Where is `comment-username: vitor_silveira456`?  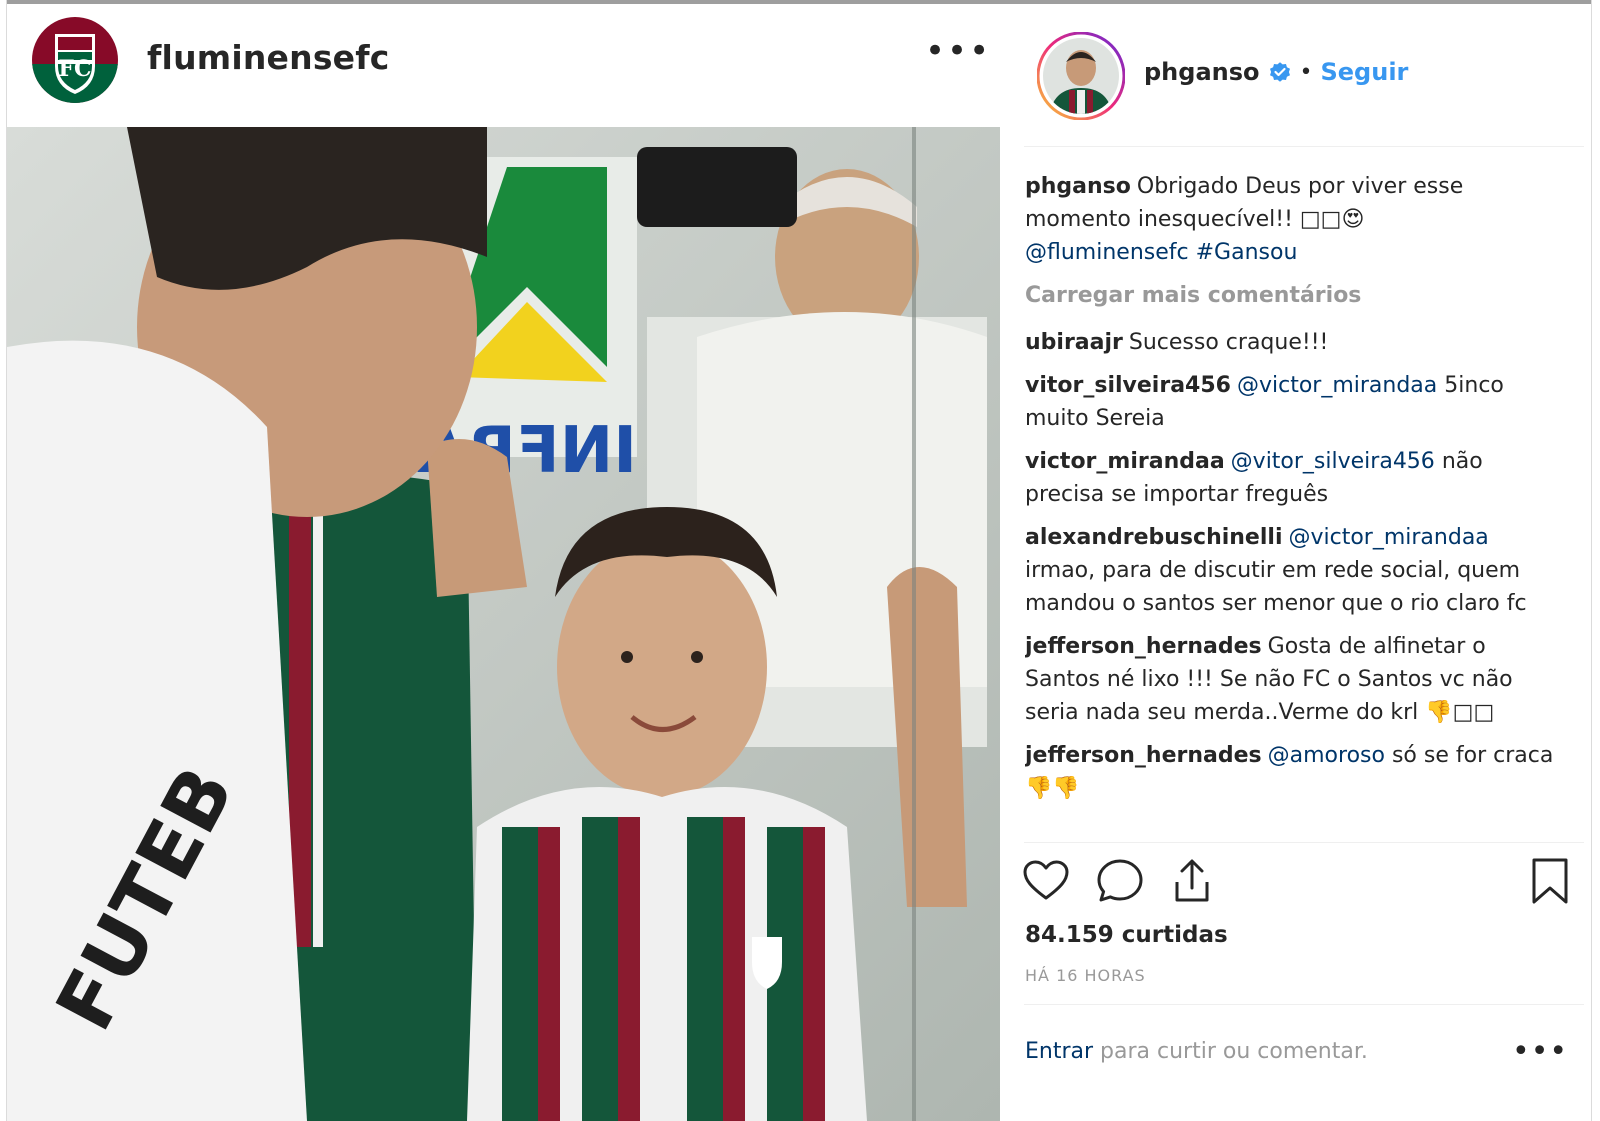 comment-username: vitor_silveira456 is located at coordinates (1128, 385).